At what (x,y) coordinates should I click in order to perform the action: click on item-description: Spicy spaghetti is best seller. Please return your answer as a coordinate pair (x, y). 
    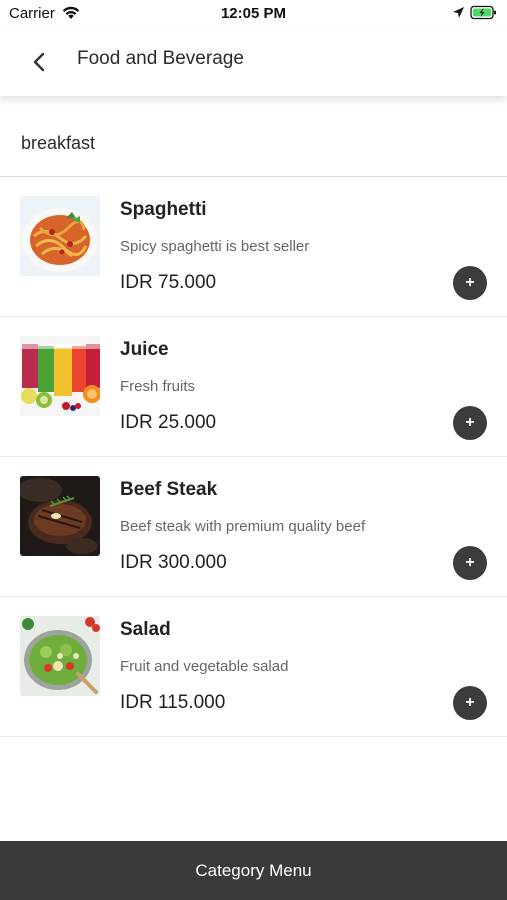
    Looking at the image, I should click on (215, 246).